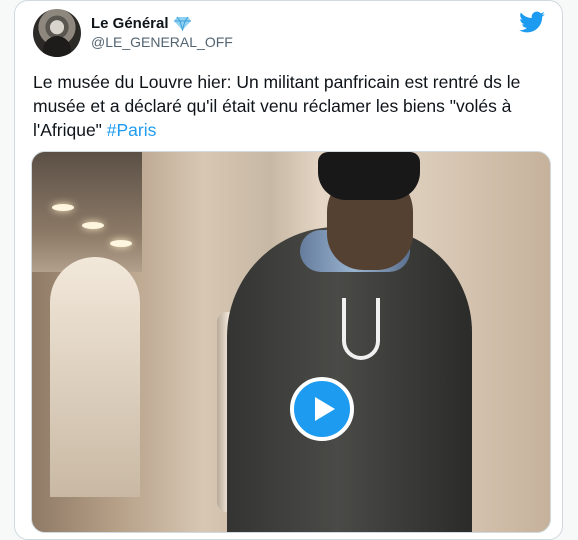 This screenshot has height=540, width=578. Describe the element at coordinates (95, 377) in the screenshot. I see `museum-archway` at that location.